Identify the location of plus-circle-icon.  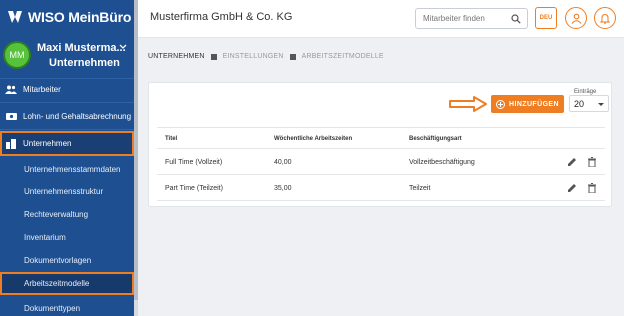
(501, 104).